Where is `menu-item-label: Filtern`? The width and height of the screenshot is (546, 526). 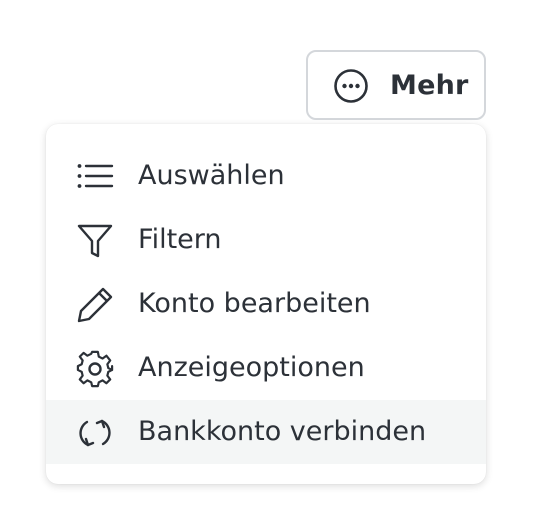
menu-item-label: Filtern is located at coordinates (180, 239).